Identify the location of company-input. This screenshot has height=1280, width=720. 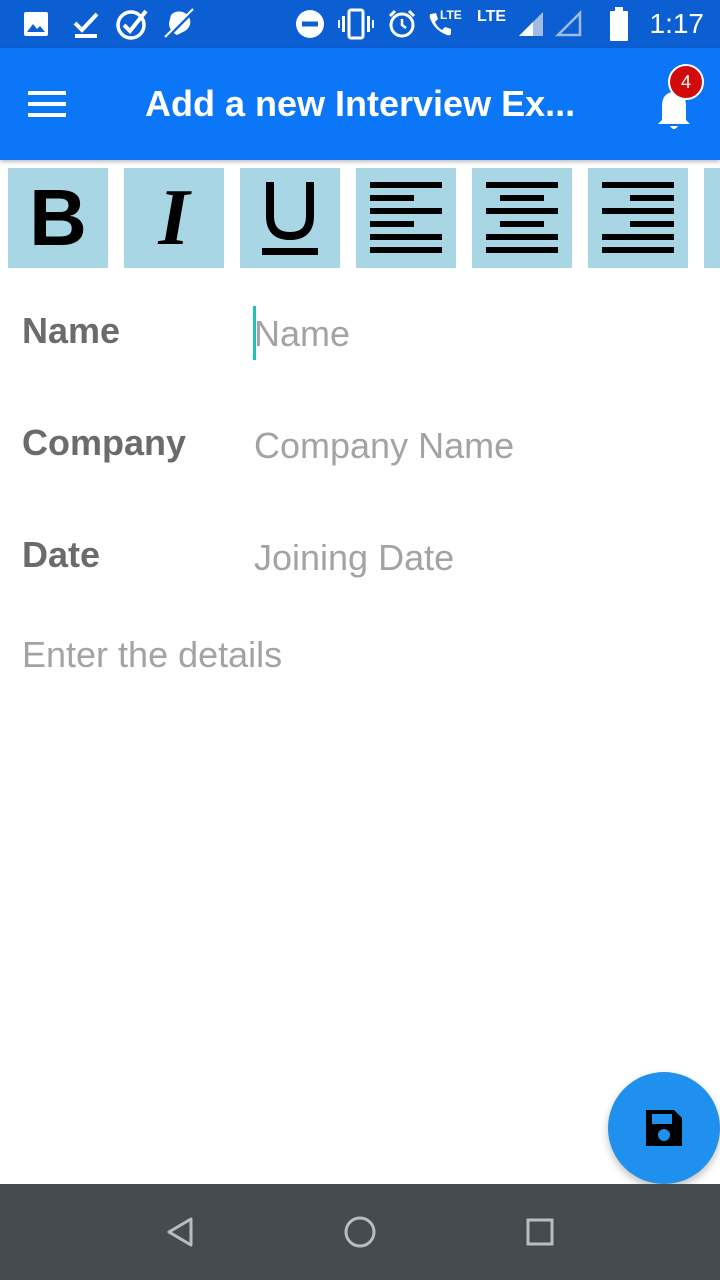
(474, 446).